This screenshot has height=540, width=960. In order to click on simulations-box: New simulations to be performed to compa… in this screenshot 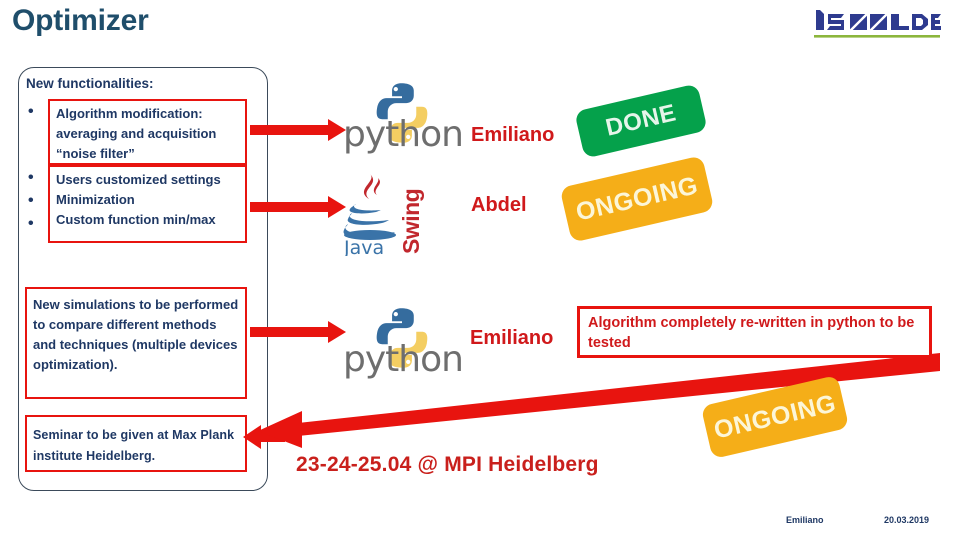, I will do `click(136, 343)`.